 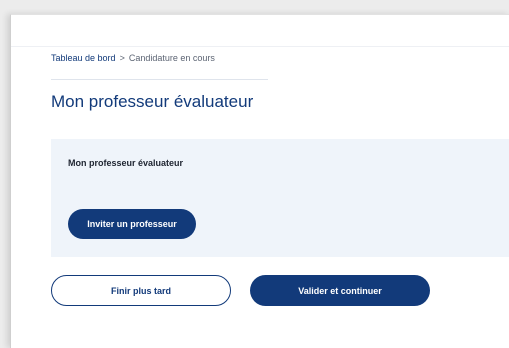 I want to click on breadcrumb: Tableau de bord > Candidature en cours, so click(x=133, y=58).